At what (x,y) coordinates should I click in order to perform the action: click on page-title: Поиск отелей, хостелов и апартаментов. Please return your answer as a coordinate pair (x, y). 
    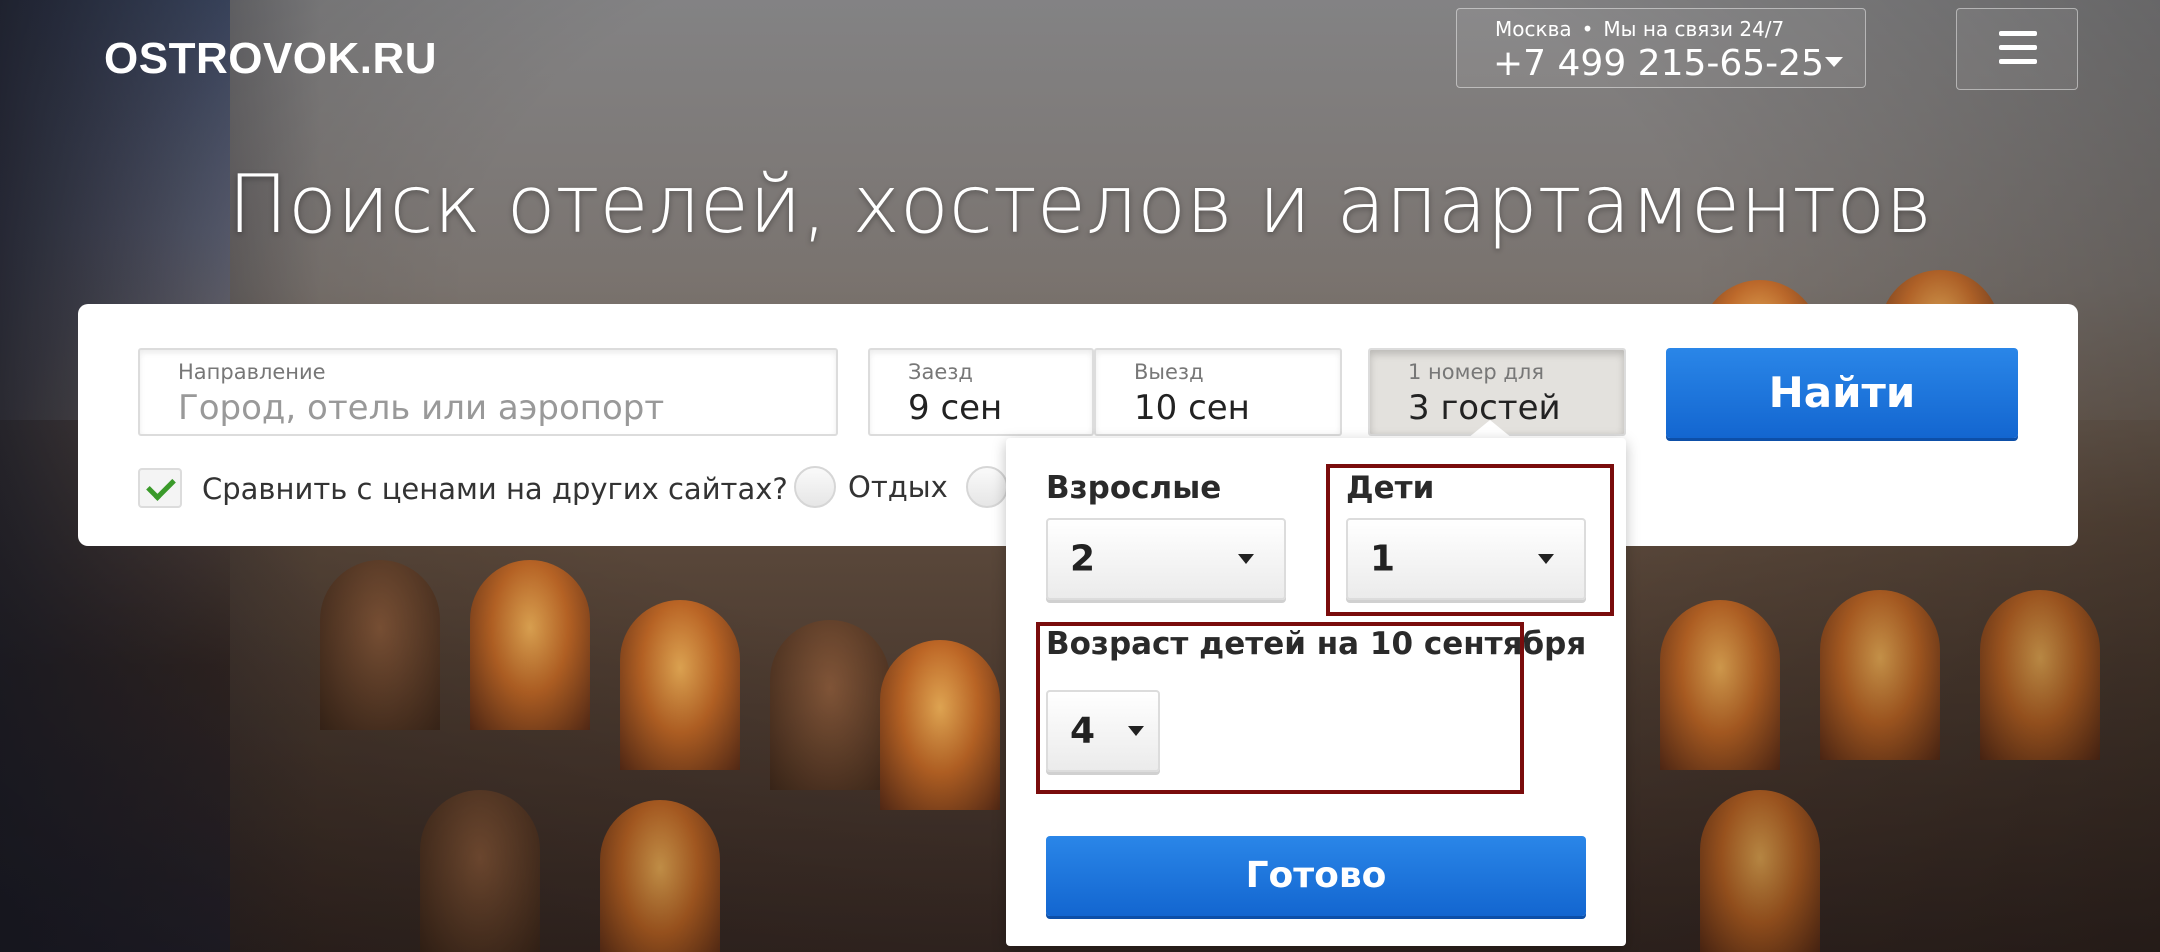
    Looking at the image, I should click on (1080, 204).